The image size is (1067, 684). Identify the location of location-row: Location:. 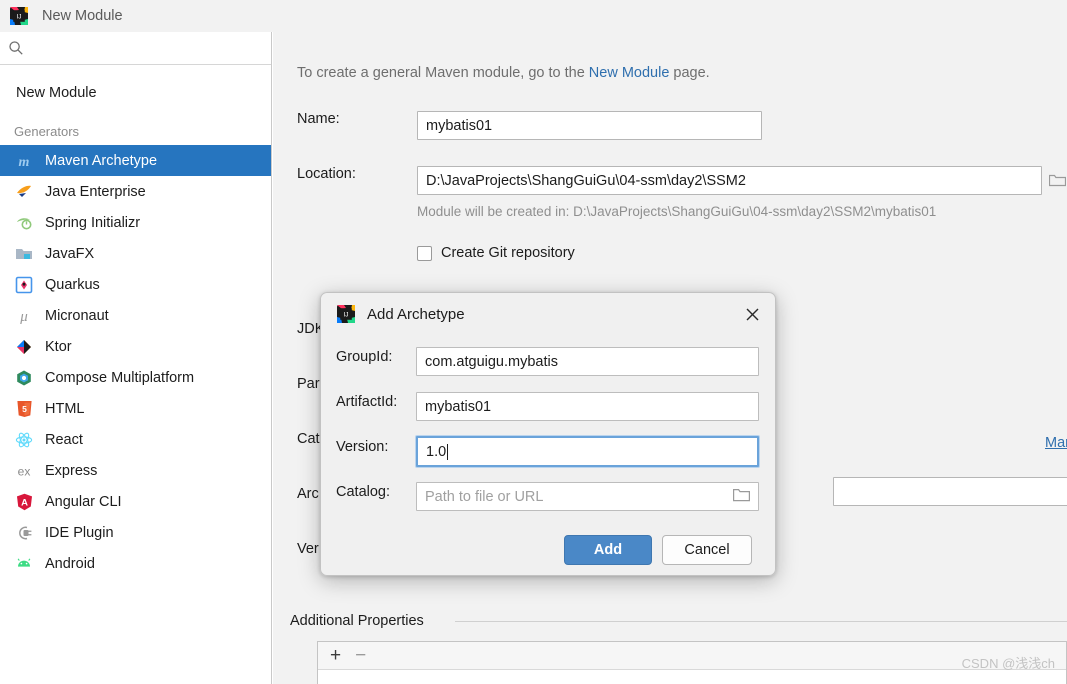
(357, 174).